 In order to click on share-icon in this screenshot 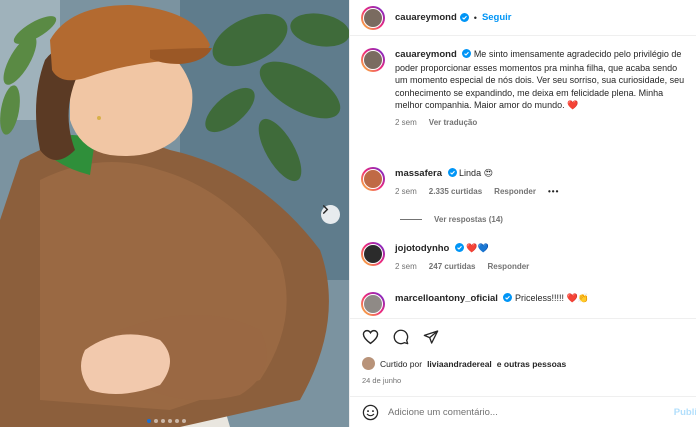, I will do `click(431, 337)`.